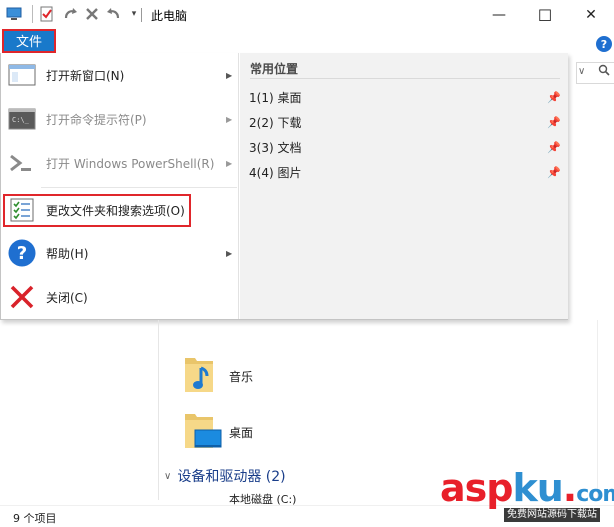 Image resolution: width=614 pixels, height=527 pixels. What do you see at coordinates (527, 488) in the screenshot?
I see `watermark-brand: aspku.com` at bounding box center [527, 488].